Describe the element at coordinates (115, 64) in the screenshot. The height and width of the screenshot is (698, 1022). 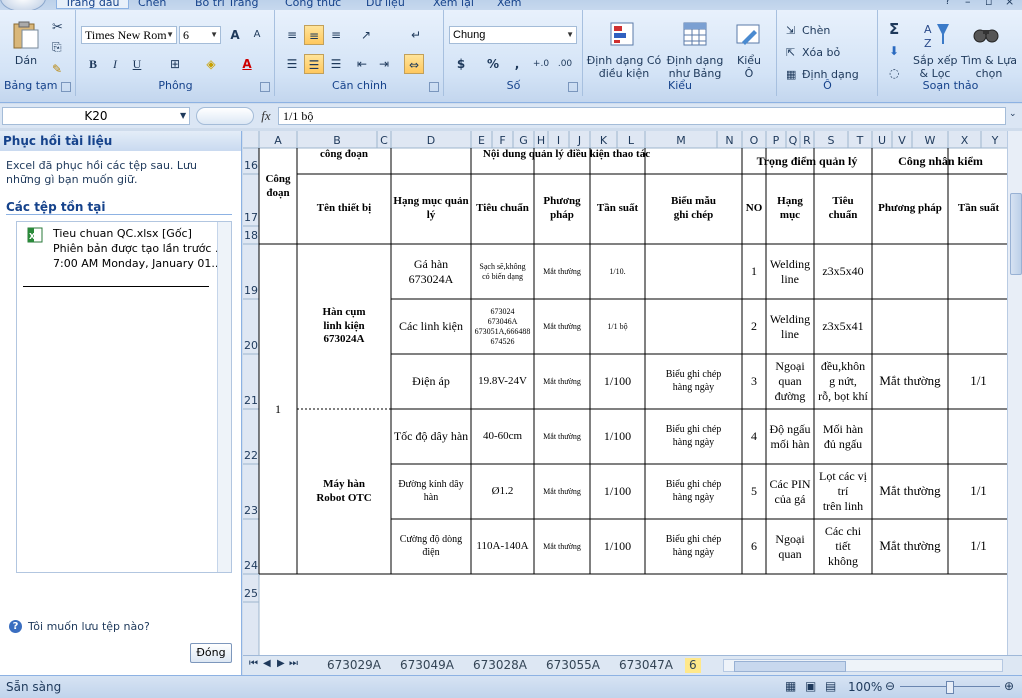
I see `italic-button: I` at that location.